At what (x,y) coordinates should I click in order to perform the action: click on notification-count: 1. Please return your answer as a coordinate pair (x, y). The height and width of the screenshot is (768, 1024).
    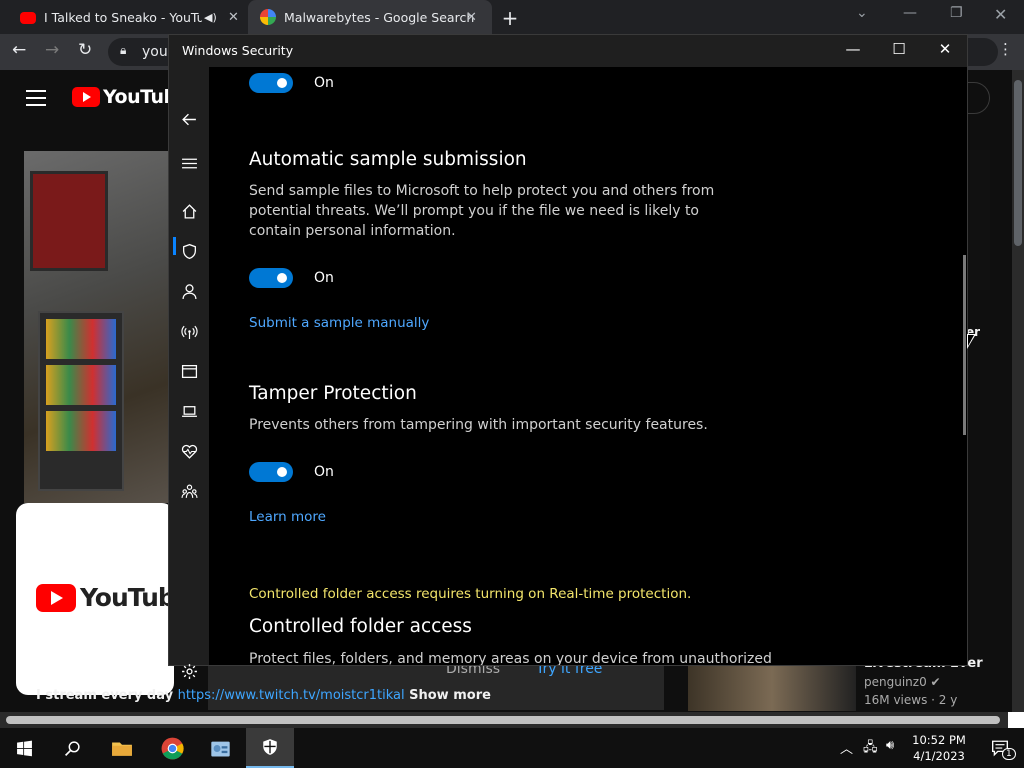
    Looking at the image, I should click on (1009, 754).